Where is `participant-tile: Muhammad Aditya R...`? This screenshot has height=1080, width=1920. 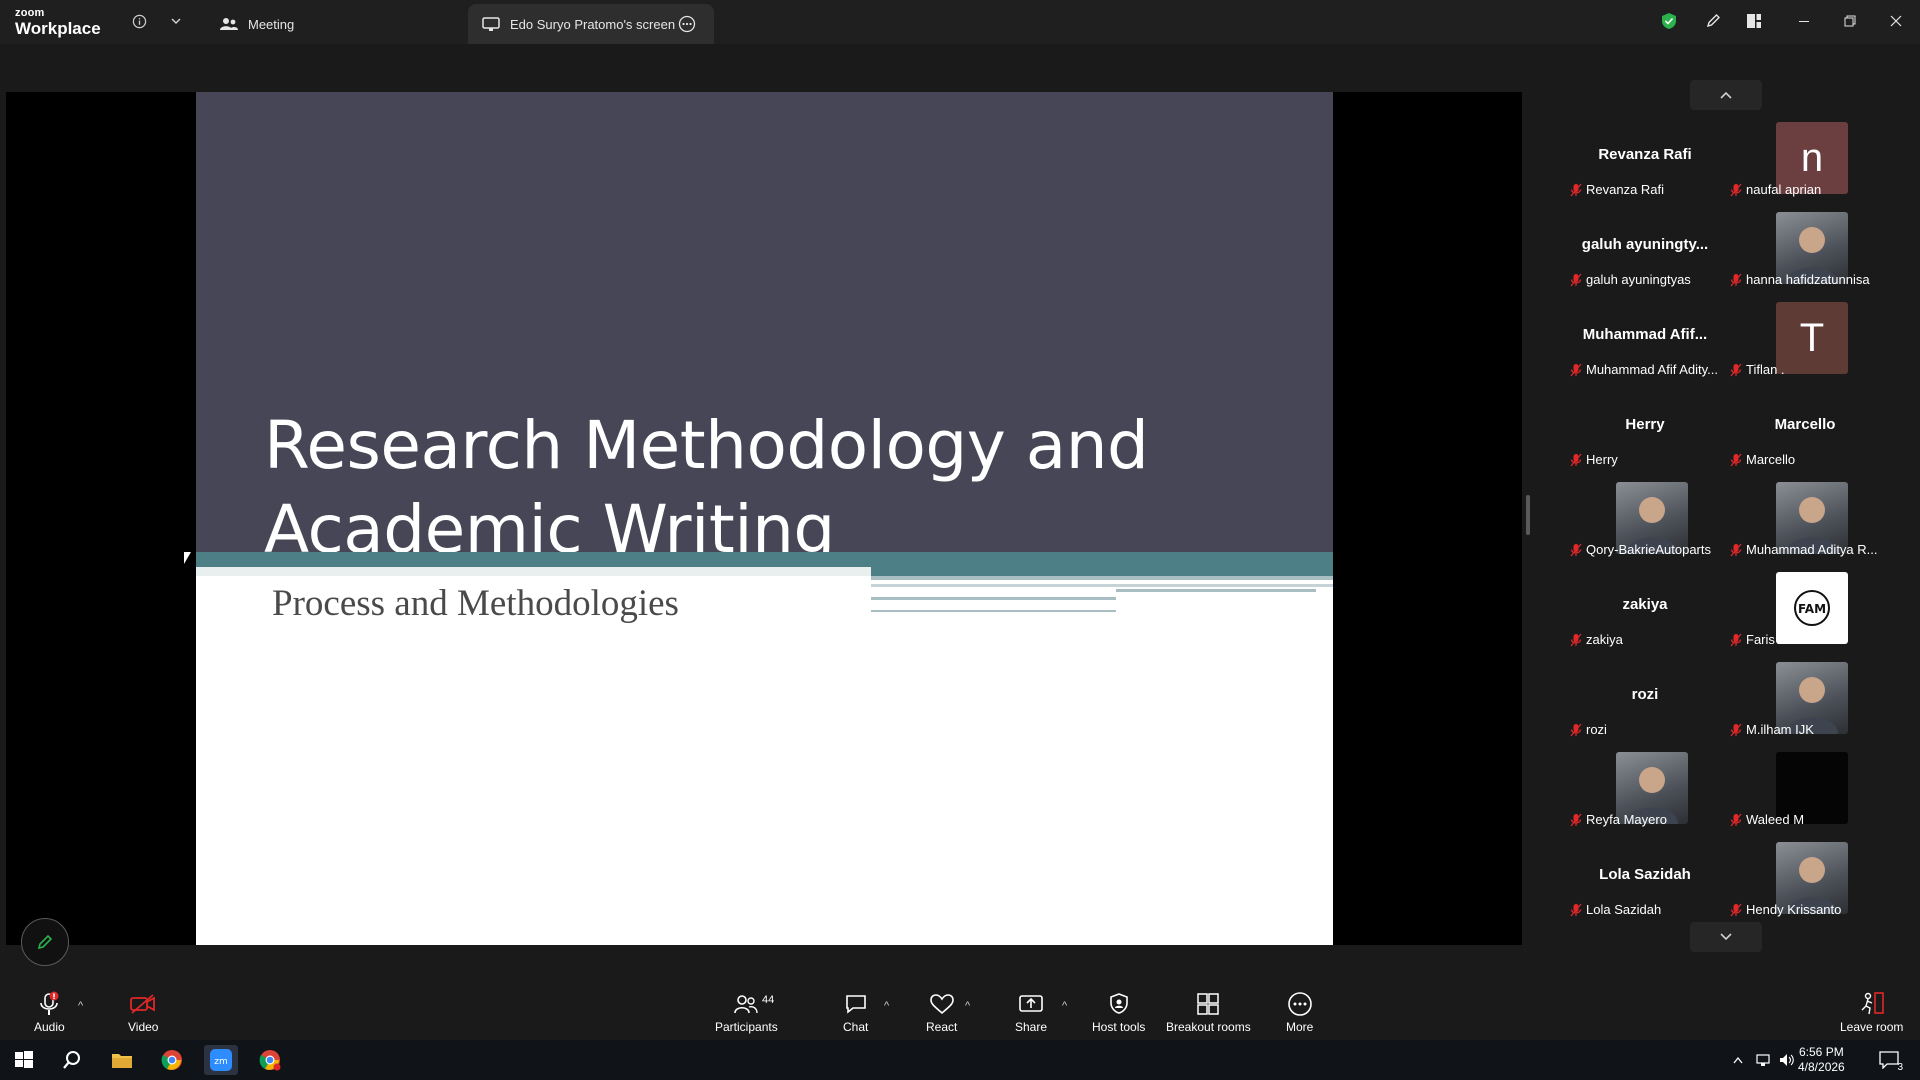 participant-tile: Muhammad Aditya R... is located at coordinates (1805, 525).